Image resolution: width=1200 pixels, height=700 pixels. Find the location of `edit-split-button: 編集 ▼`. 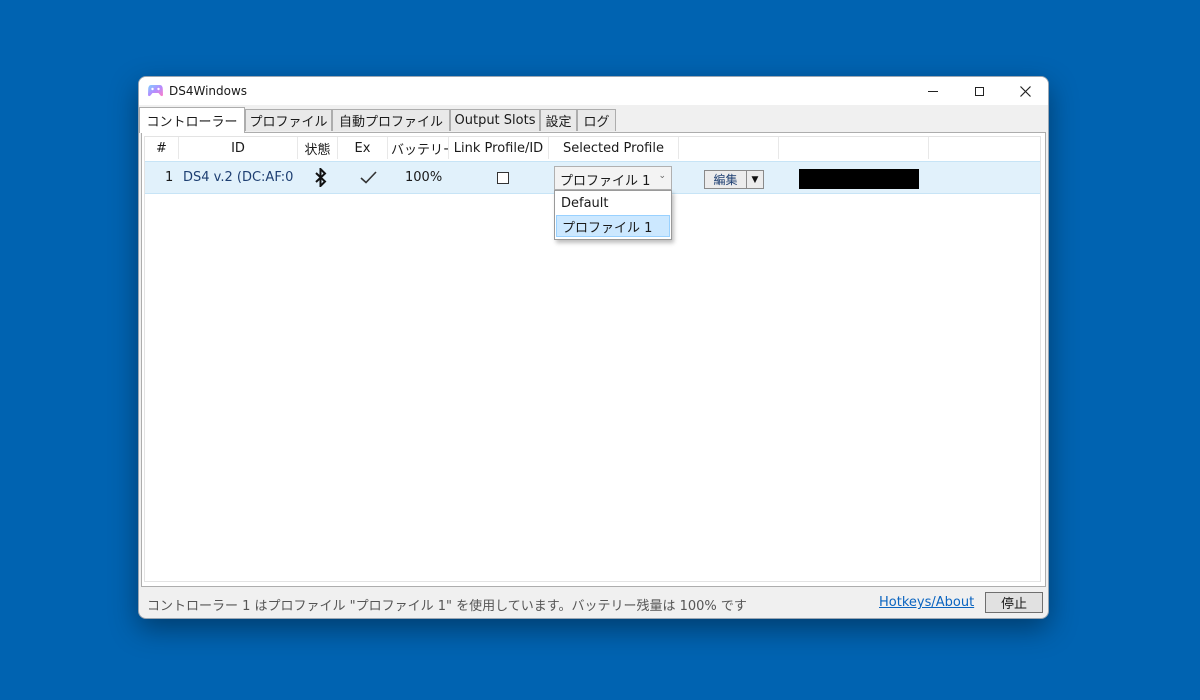

edit-split-button: 編集 ▼ is located at coordinates (734, 179).